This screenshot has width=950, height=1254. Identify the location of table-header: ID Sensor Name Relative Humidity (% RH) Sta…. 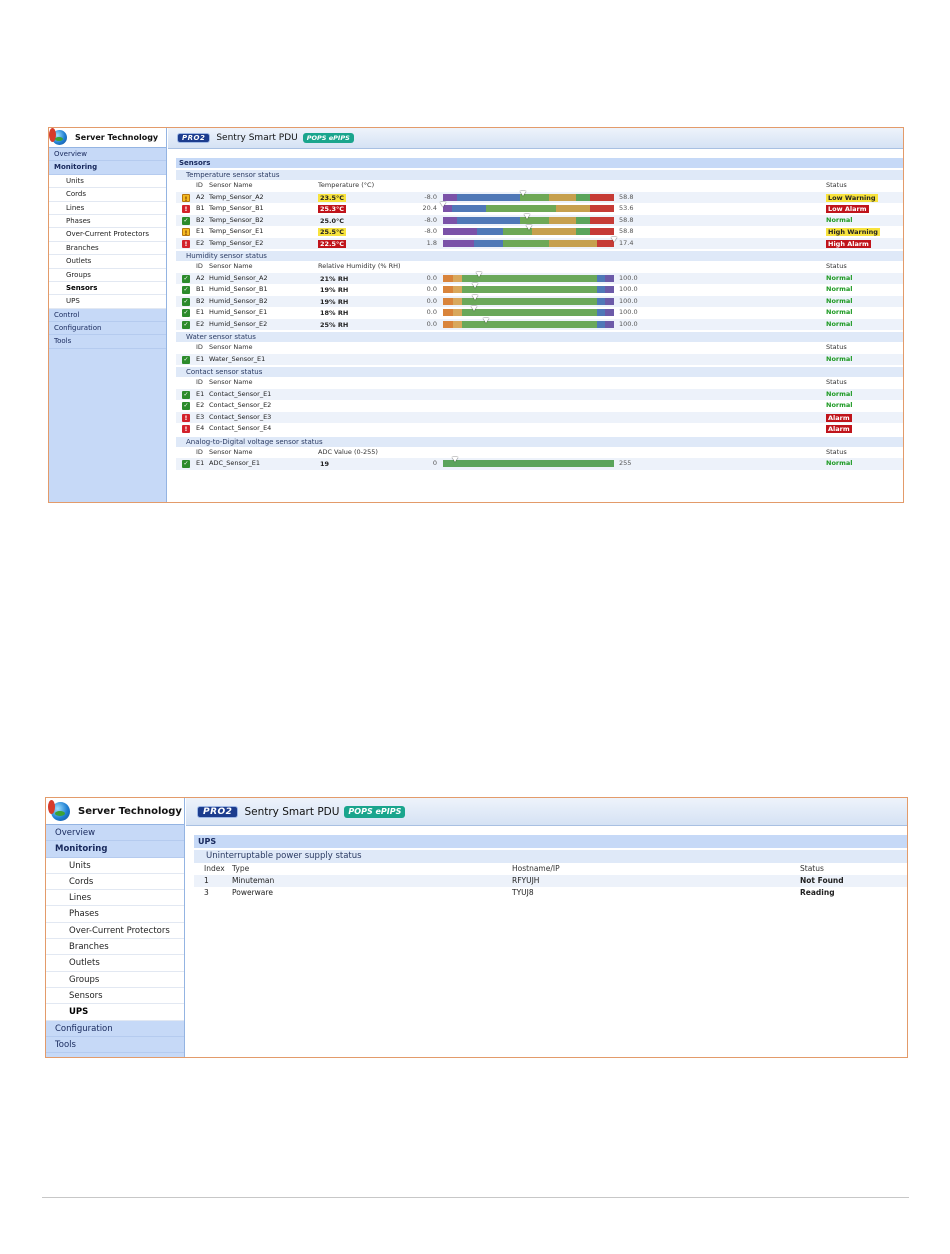
(539, 267).